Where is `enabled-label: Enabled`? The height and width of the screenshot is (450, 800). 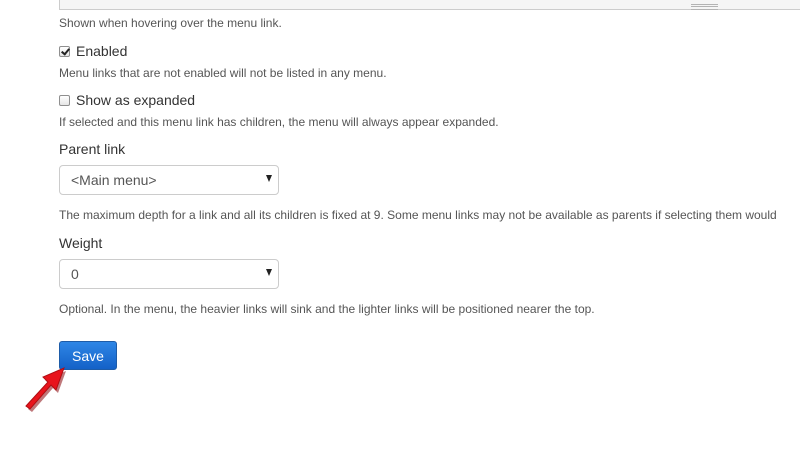
enabled-label: Enabled is located at coordinates (101, 51).